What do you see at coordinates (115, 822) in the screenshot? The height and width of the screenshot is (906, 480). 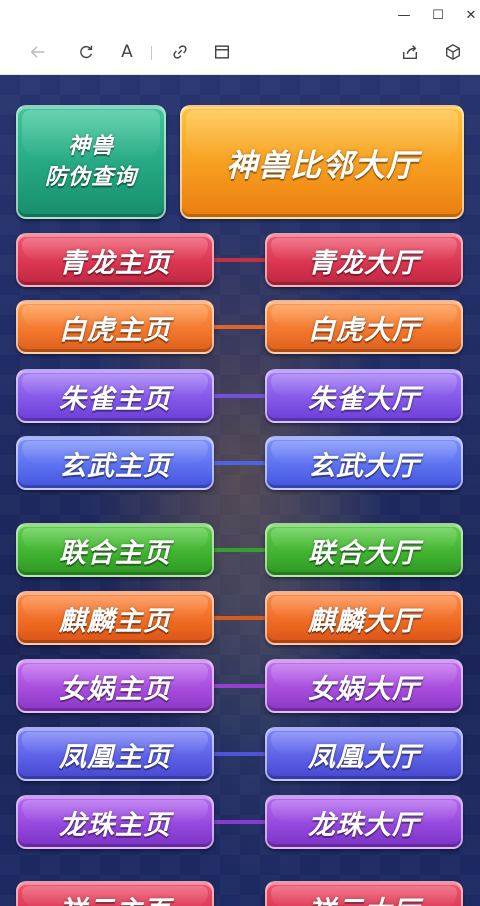 I see `home-button-longzhu: 龙珠主页` at bounding box center [115, 822].